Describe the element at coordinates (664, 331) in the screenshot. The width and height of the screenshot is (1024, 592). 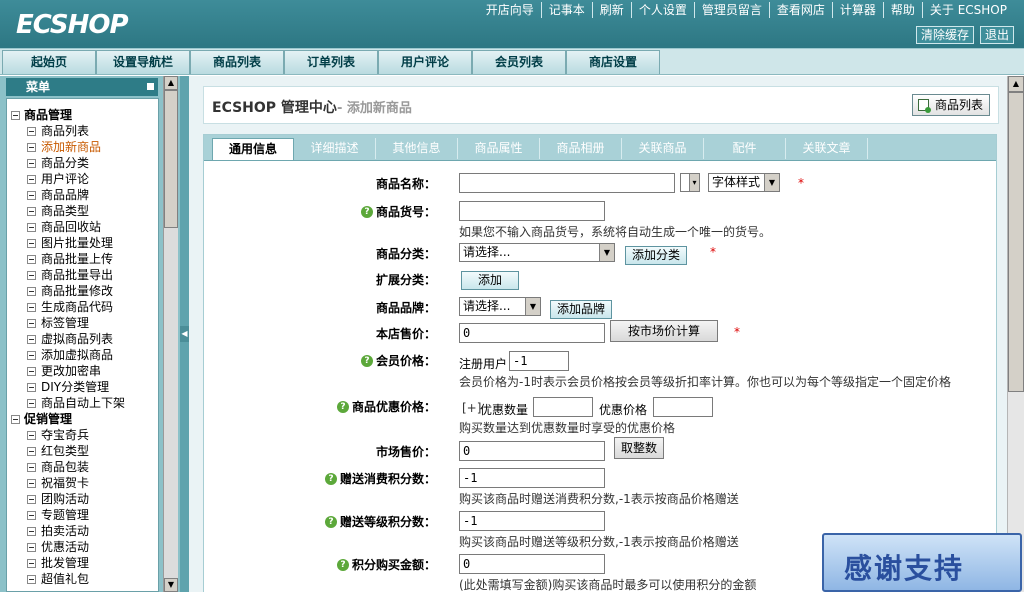
I see `calc-by-market-button: 按市场价计算` at that location.